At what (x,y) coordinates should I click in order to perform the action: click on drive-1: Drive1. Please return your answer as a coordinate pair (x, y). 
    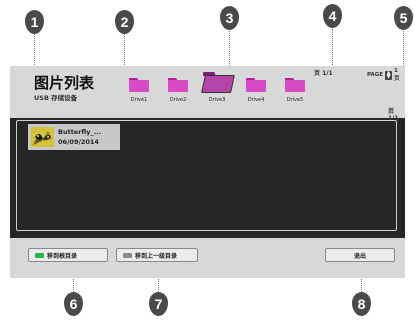
    Looking at the image, I should click on (139, 90).